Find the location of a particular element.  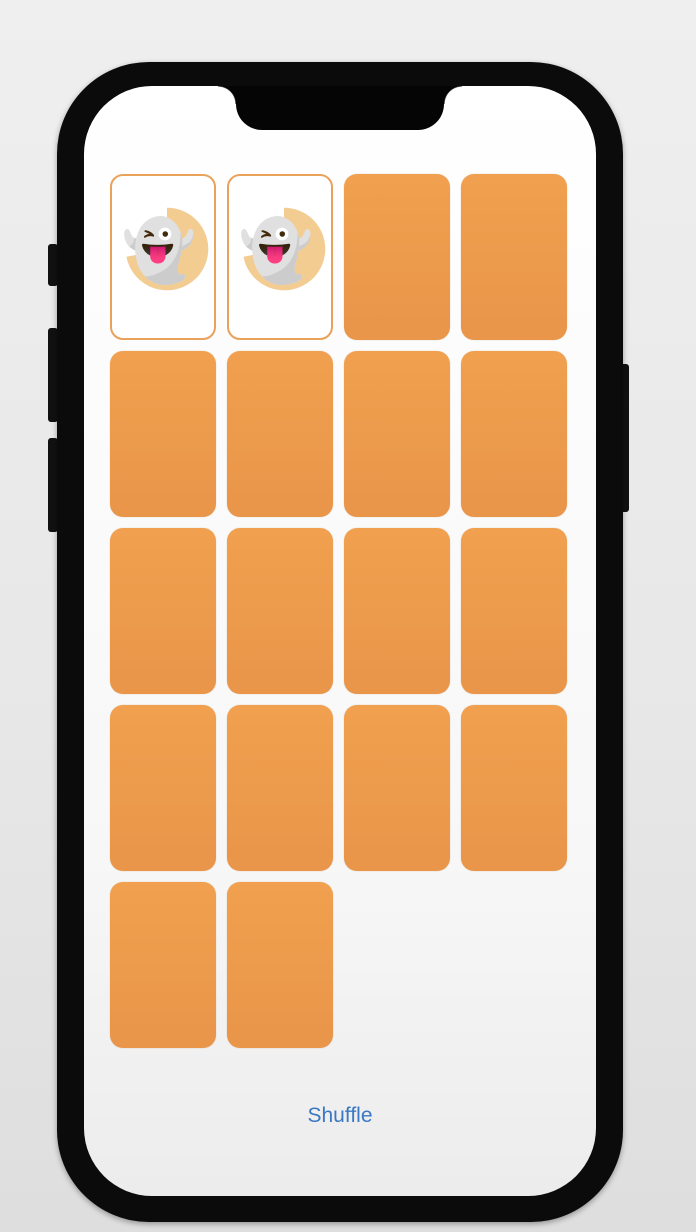

shuffle-button-label: Shuffle is located at coordinates (340, 1115).